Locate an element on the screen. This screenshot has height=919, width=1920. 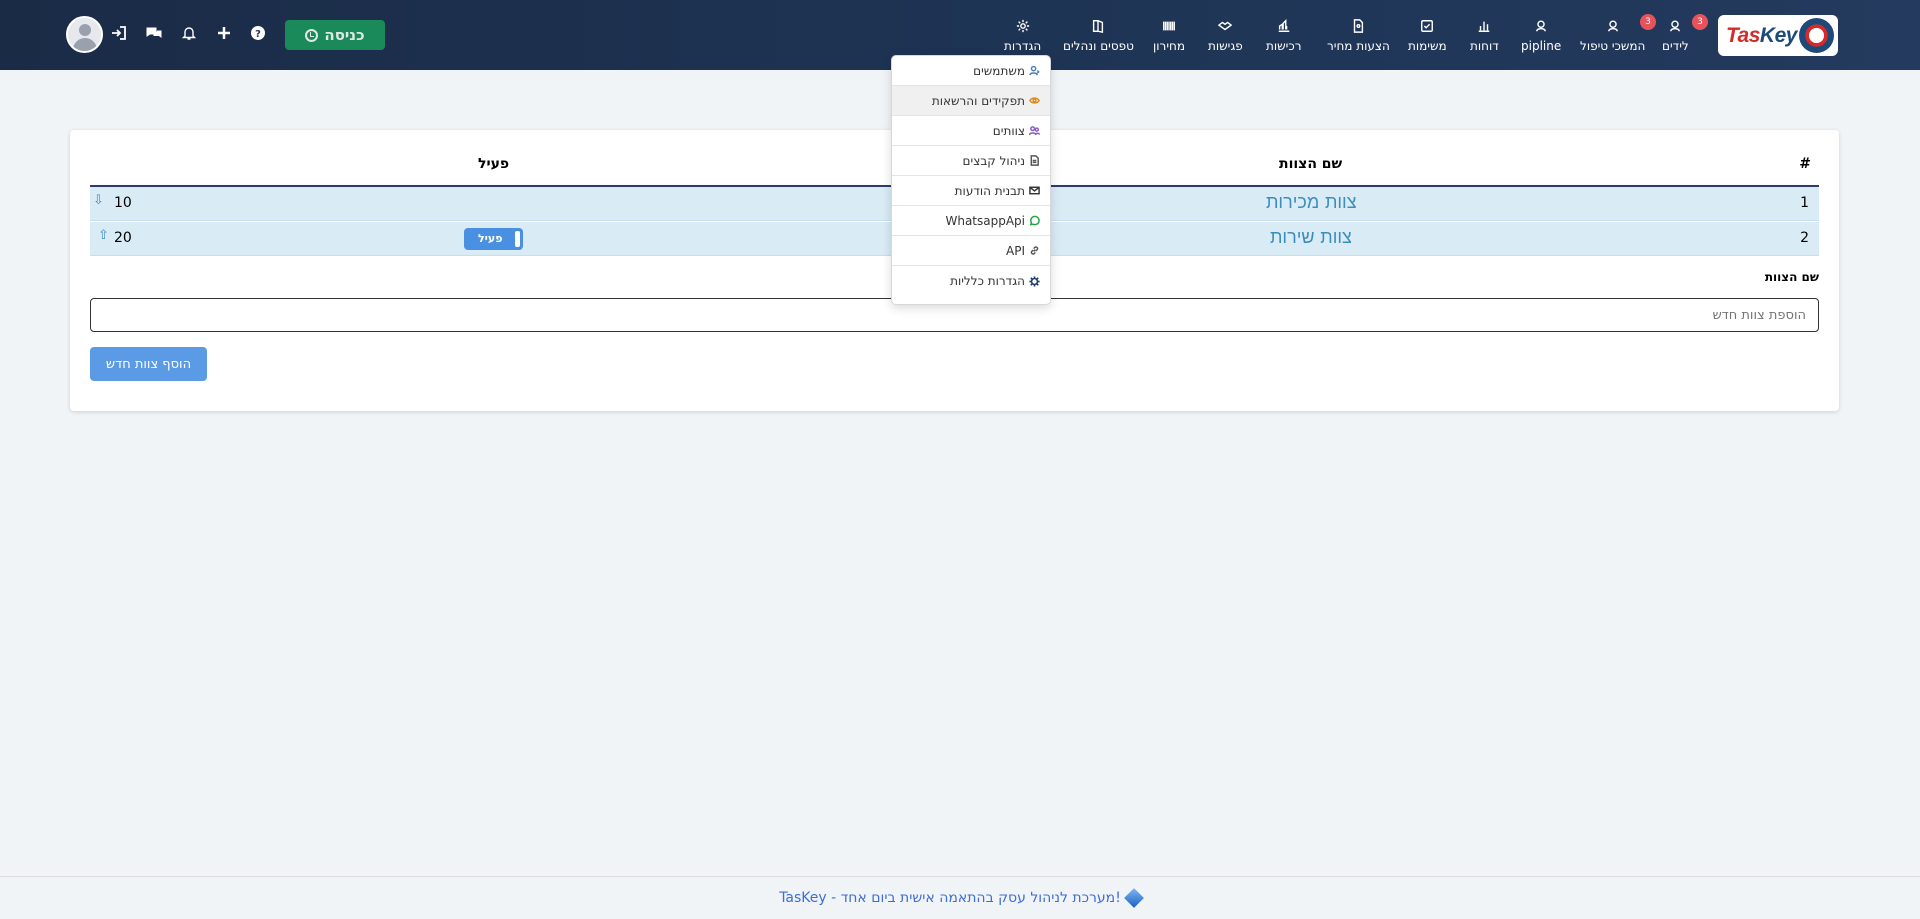
team-icon is located at coordinates (1034, 131).